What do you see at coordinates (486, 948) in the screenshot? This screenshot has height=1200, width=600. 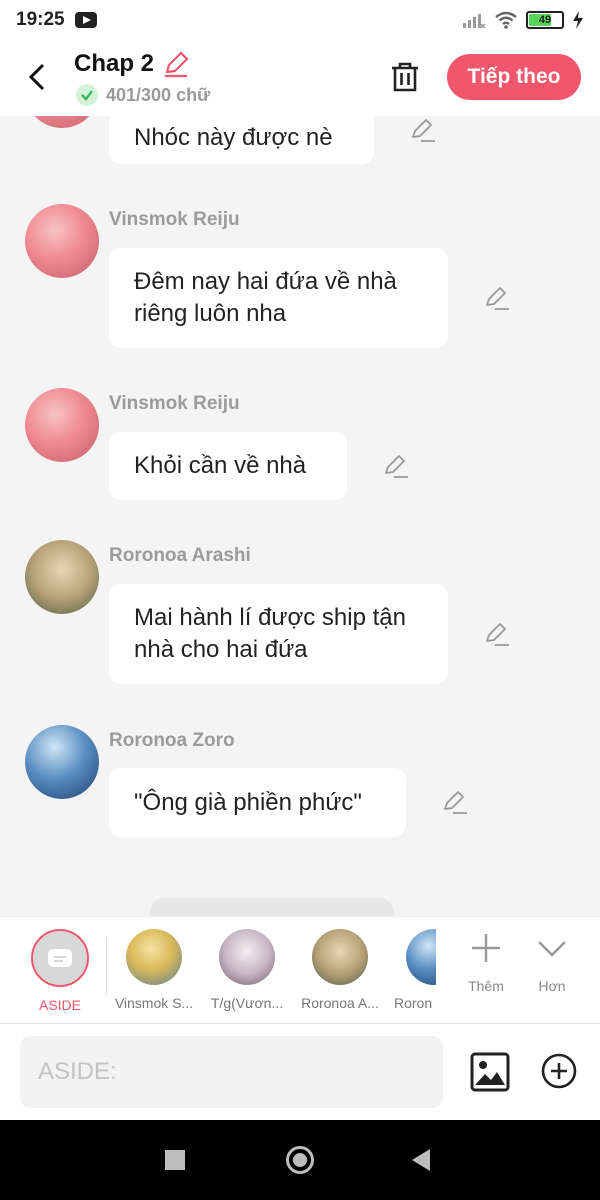 I see `plus-icon` at bounding box center [486, 948].